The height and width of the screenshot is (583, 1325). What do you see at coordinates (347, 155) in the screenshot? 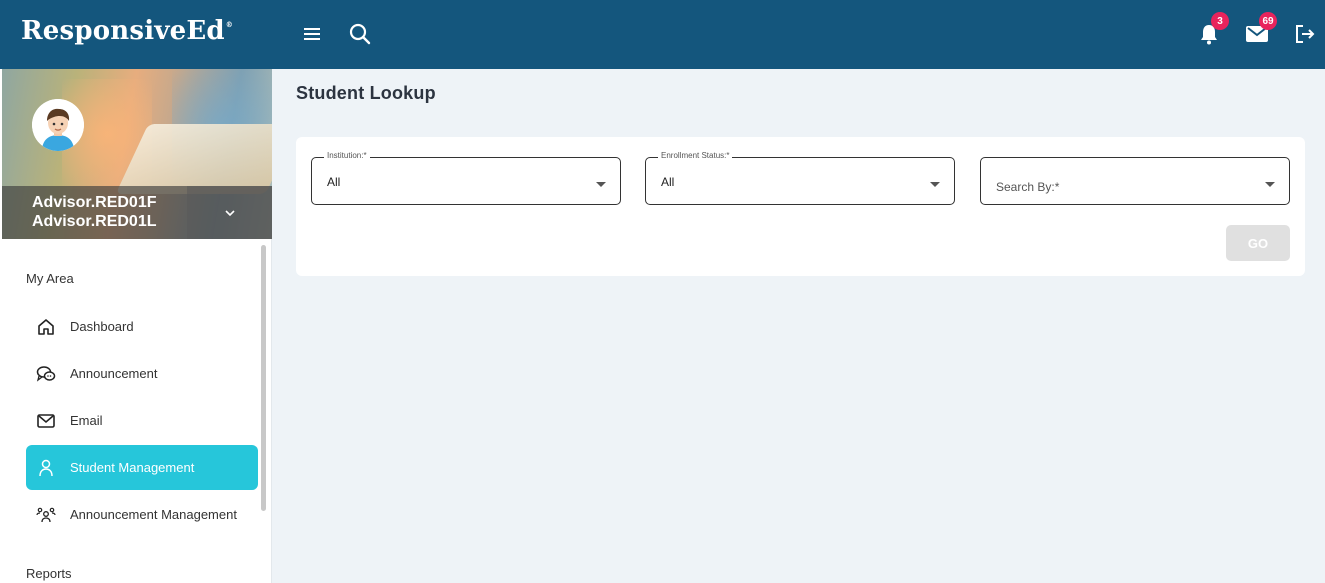
I see `institution-label: Institution:*` at bounding box center [347, 155].